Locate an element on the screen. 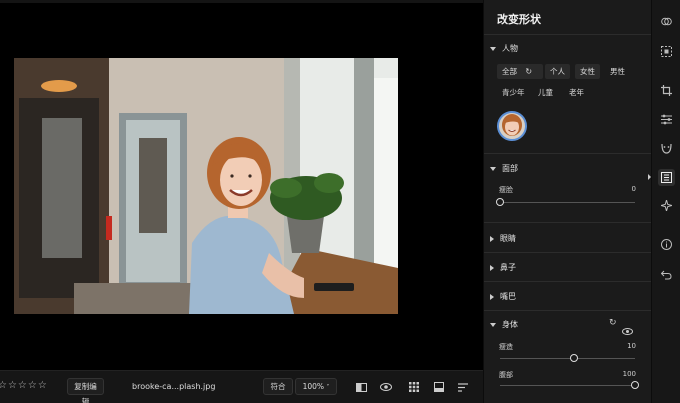 This screenshot has width=680, height=403. filter-all: 全部 ↻ is located at coordinates (520, 71).